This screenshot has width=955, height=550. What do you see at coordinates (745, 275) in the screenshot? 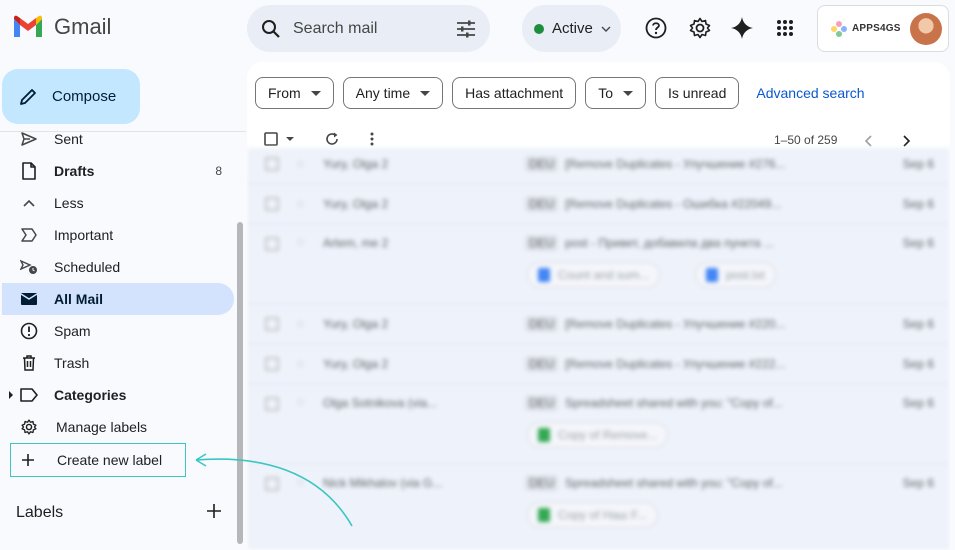
I see `attachment-name: post.txt` at bounding box center [745, 275].